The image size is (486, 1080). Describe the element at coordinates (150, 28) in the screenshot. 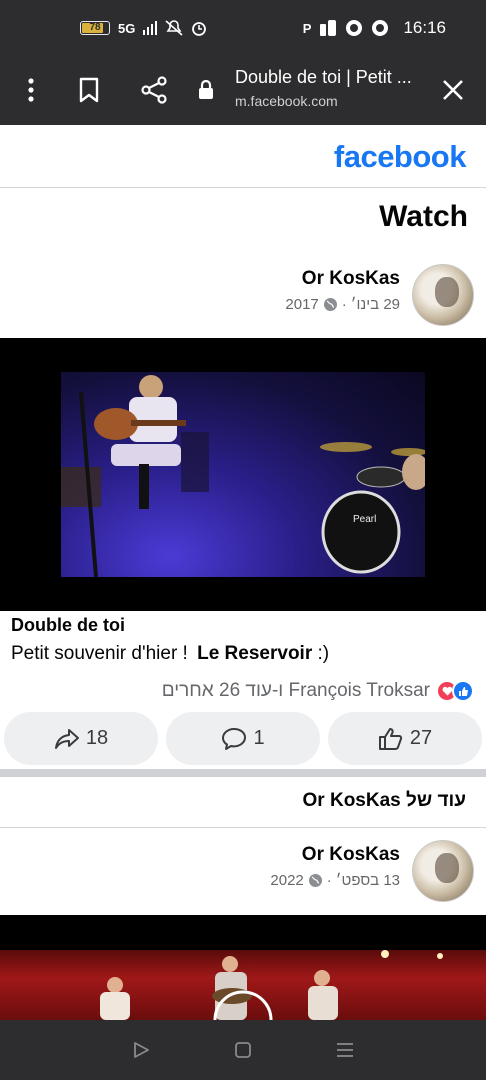

I see `signal-icon` at that location.